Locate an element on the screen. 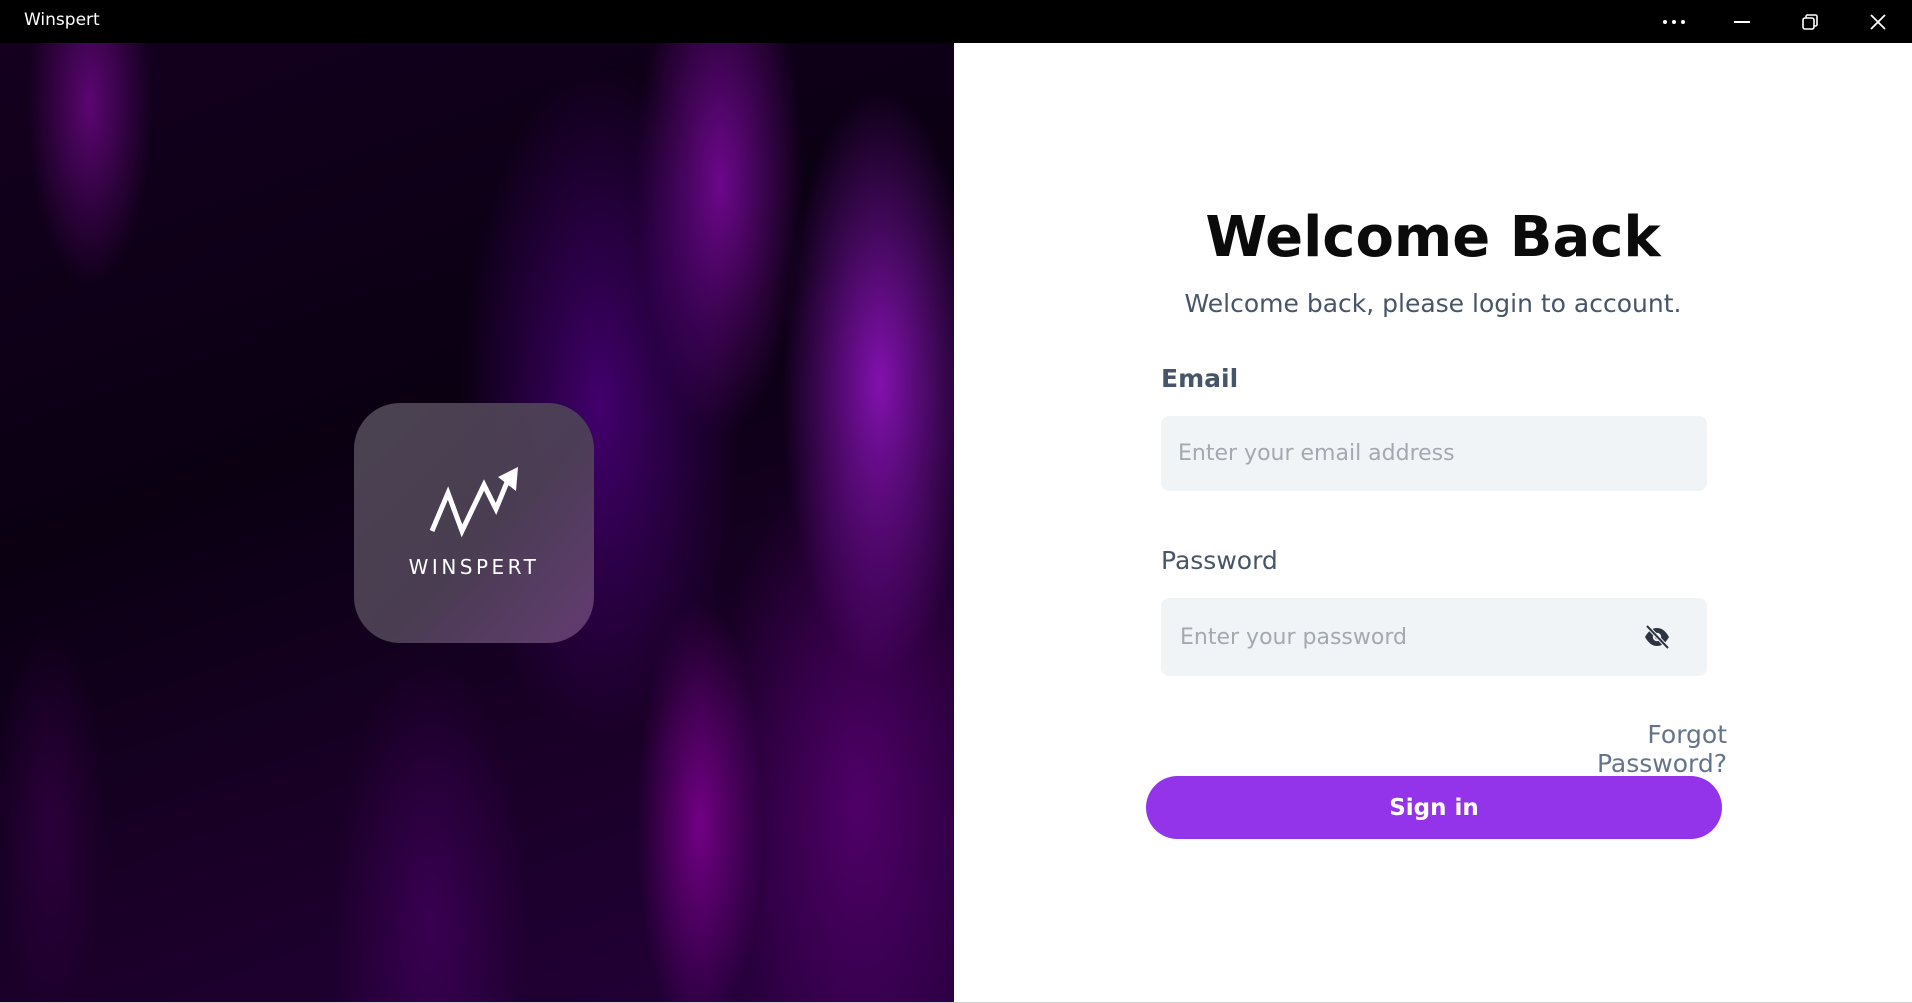 The height and width of the screenshot is (1003, 1912). more-horizontal-icon is located at coordinates (1674, 22).